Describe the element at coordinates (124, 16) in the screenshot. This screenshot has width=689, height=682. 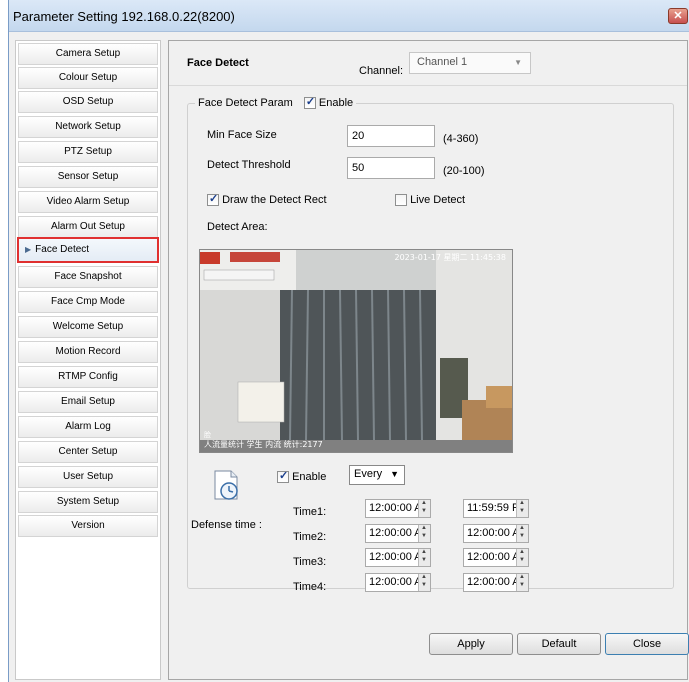
I see `window-title: Parameter Setting 192.168.0.22(8200)` at that location.